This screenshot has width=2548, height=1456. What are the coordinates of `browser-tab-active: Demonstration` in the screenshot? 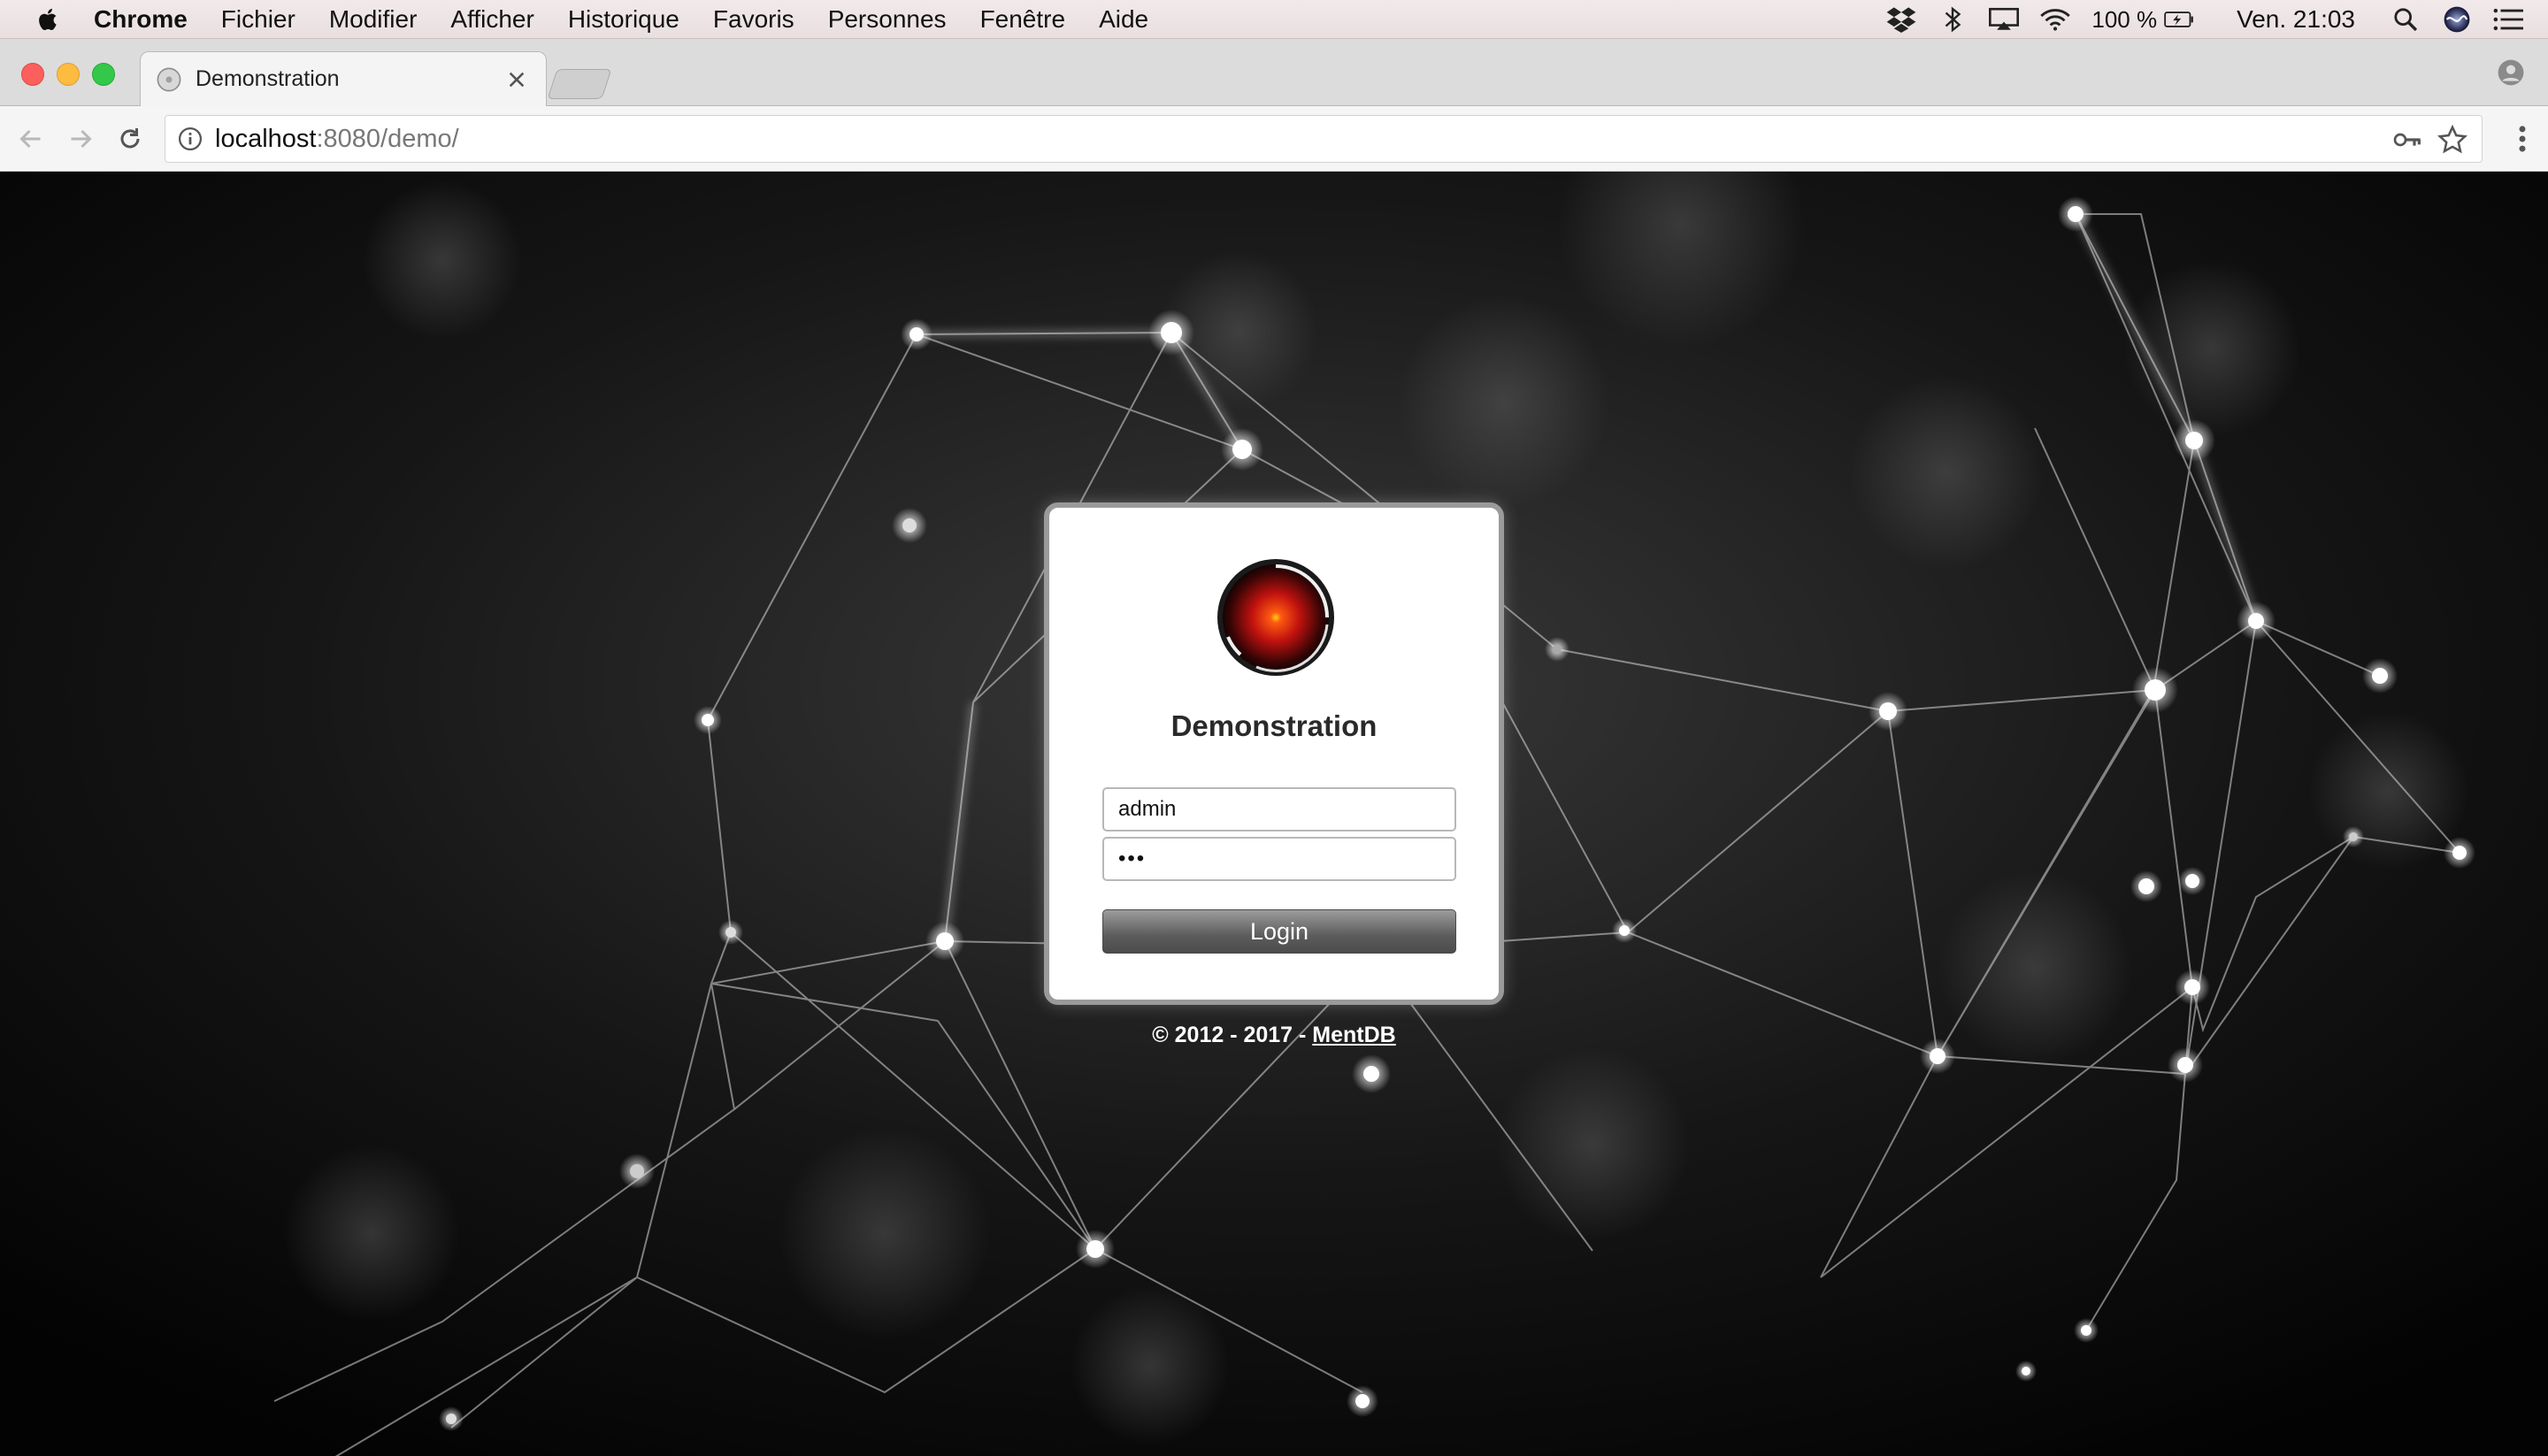 It's located at (343, 78).